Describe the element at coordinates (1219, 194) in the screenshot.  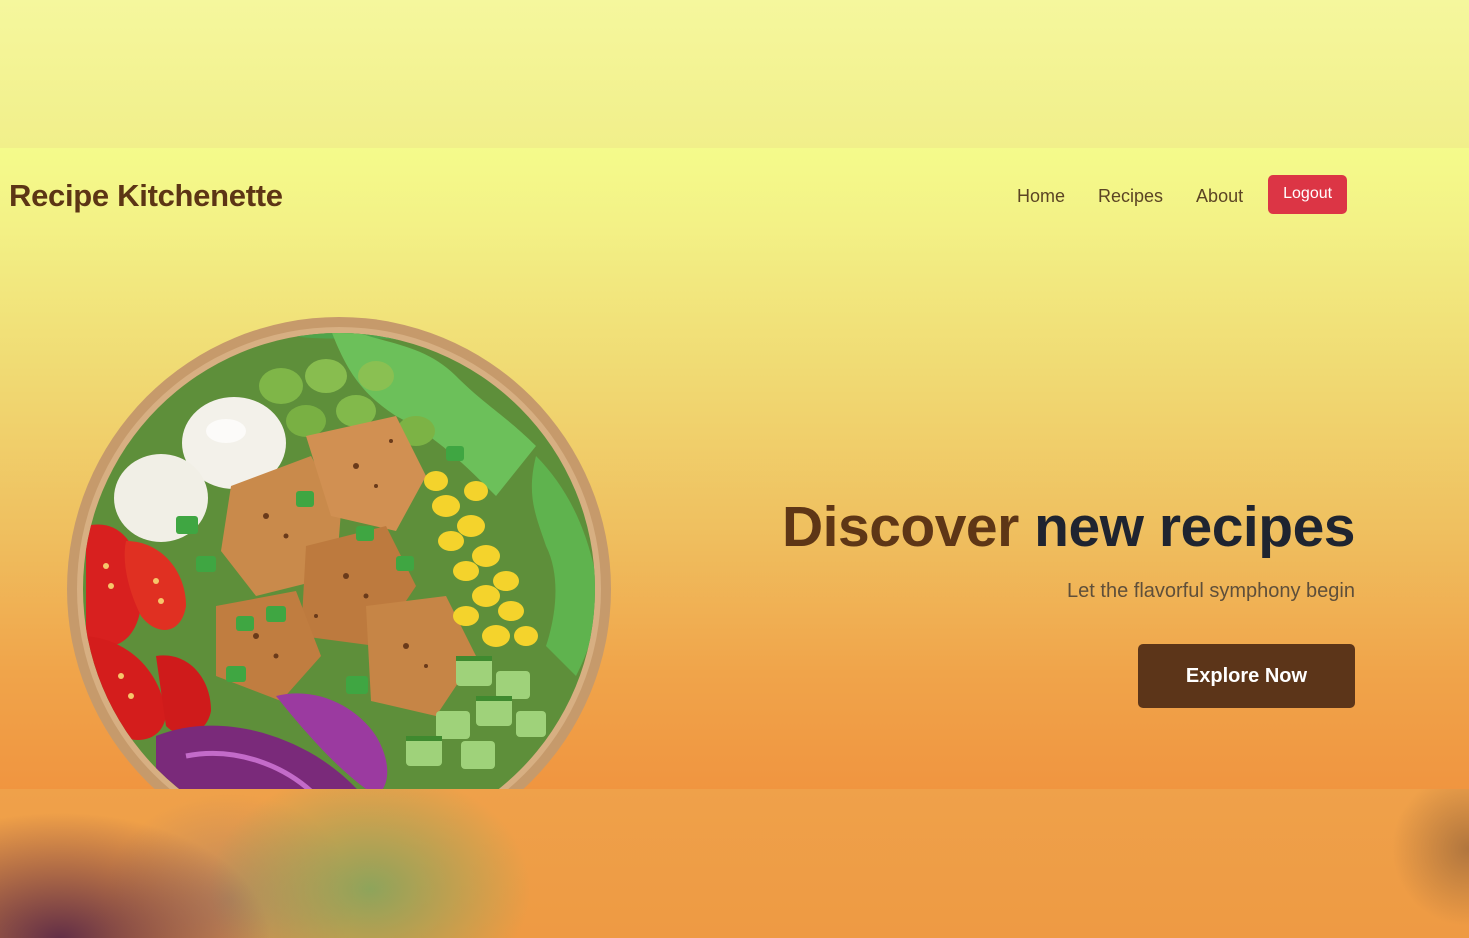
I see `nav-about: About` at that location.